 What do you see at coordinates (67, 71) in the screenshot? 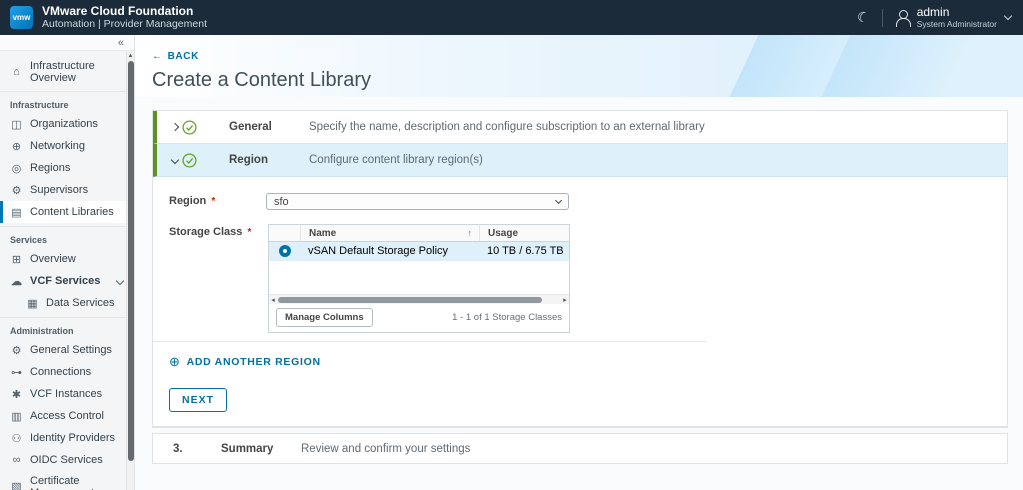
I see `sidebar-item-infrastructure-overview: ⌂ Infrastructure Overview` at bounding box center [67, 71].